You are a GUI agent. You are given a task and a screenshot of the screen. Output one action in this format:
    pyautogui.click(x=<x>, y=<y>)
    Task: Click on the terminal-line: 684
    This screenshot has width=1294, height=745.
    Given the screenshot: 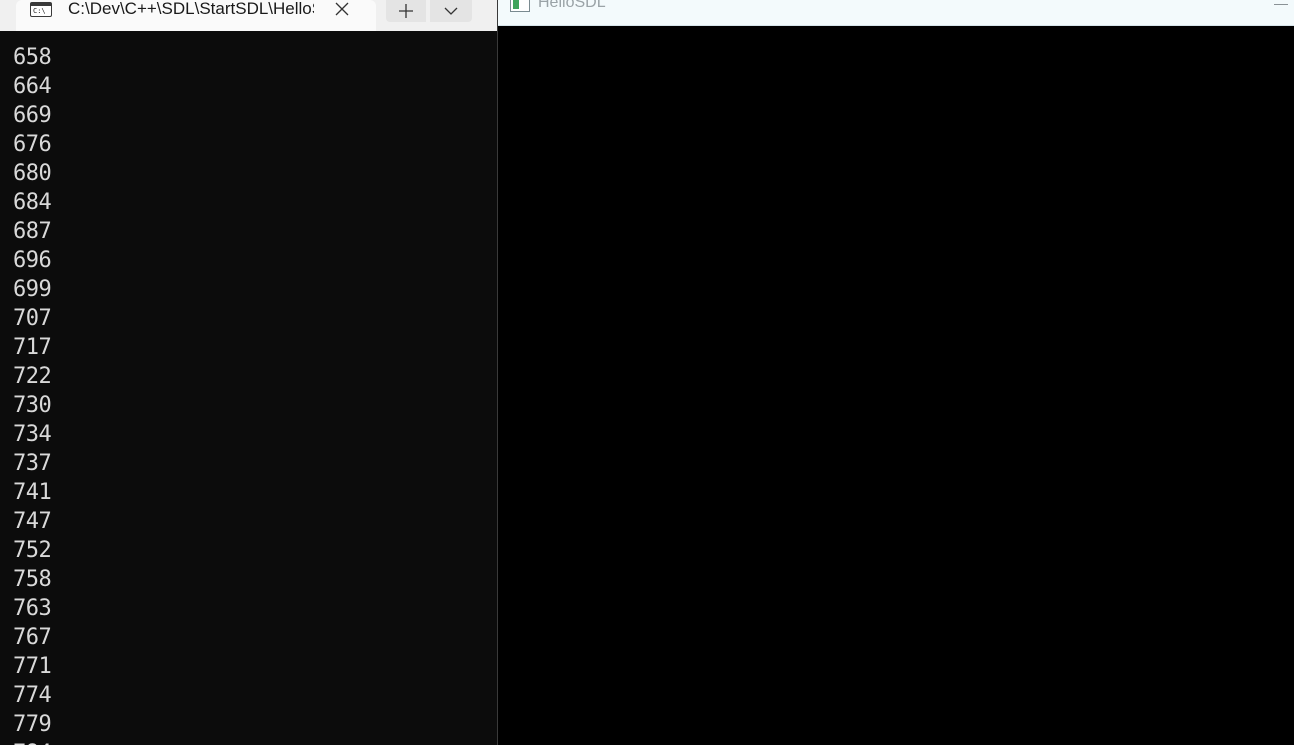 What is the action you would take?
    pyautogui.click(x=32, y=202)
    